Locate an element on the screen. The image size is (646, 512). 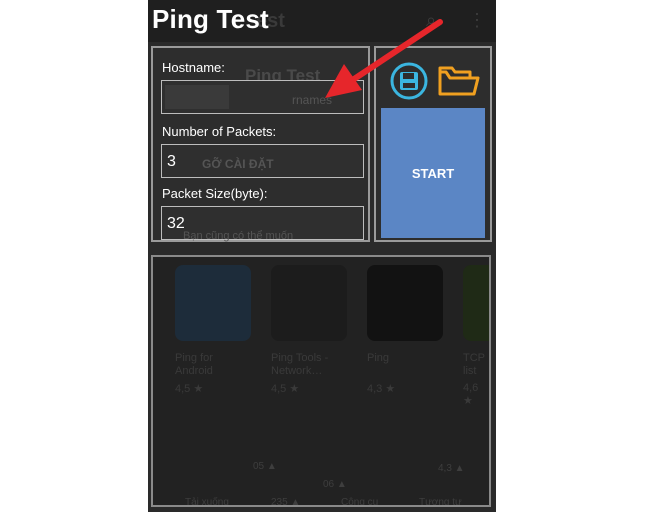
ghost-app-name: Ping for is located at coordinates (194, 358).